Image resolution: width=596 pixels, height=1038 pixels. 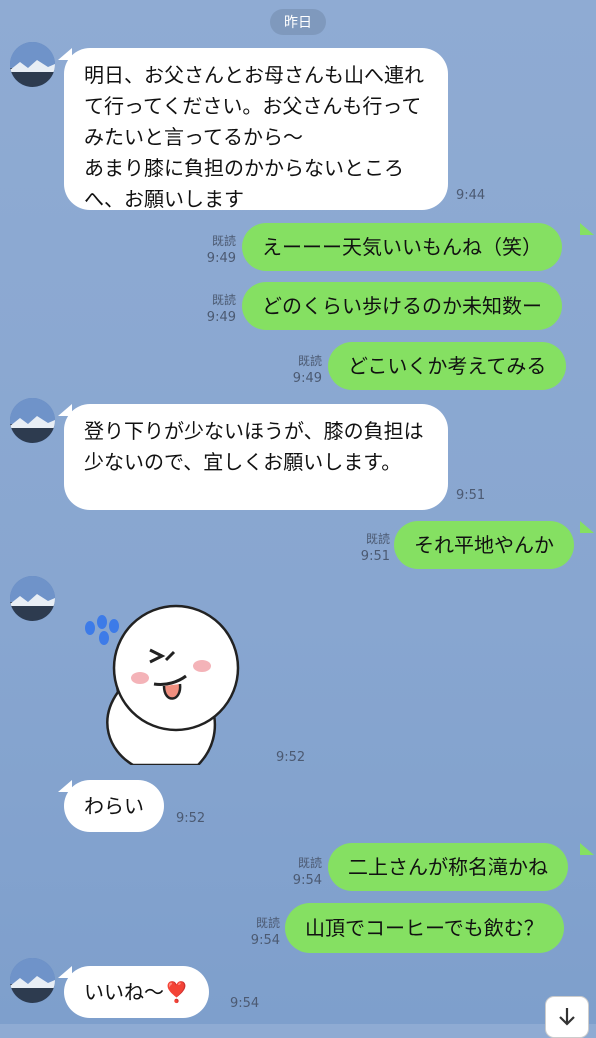 I want to click on arrow-down-icon, so click(x=567, y=1017).